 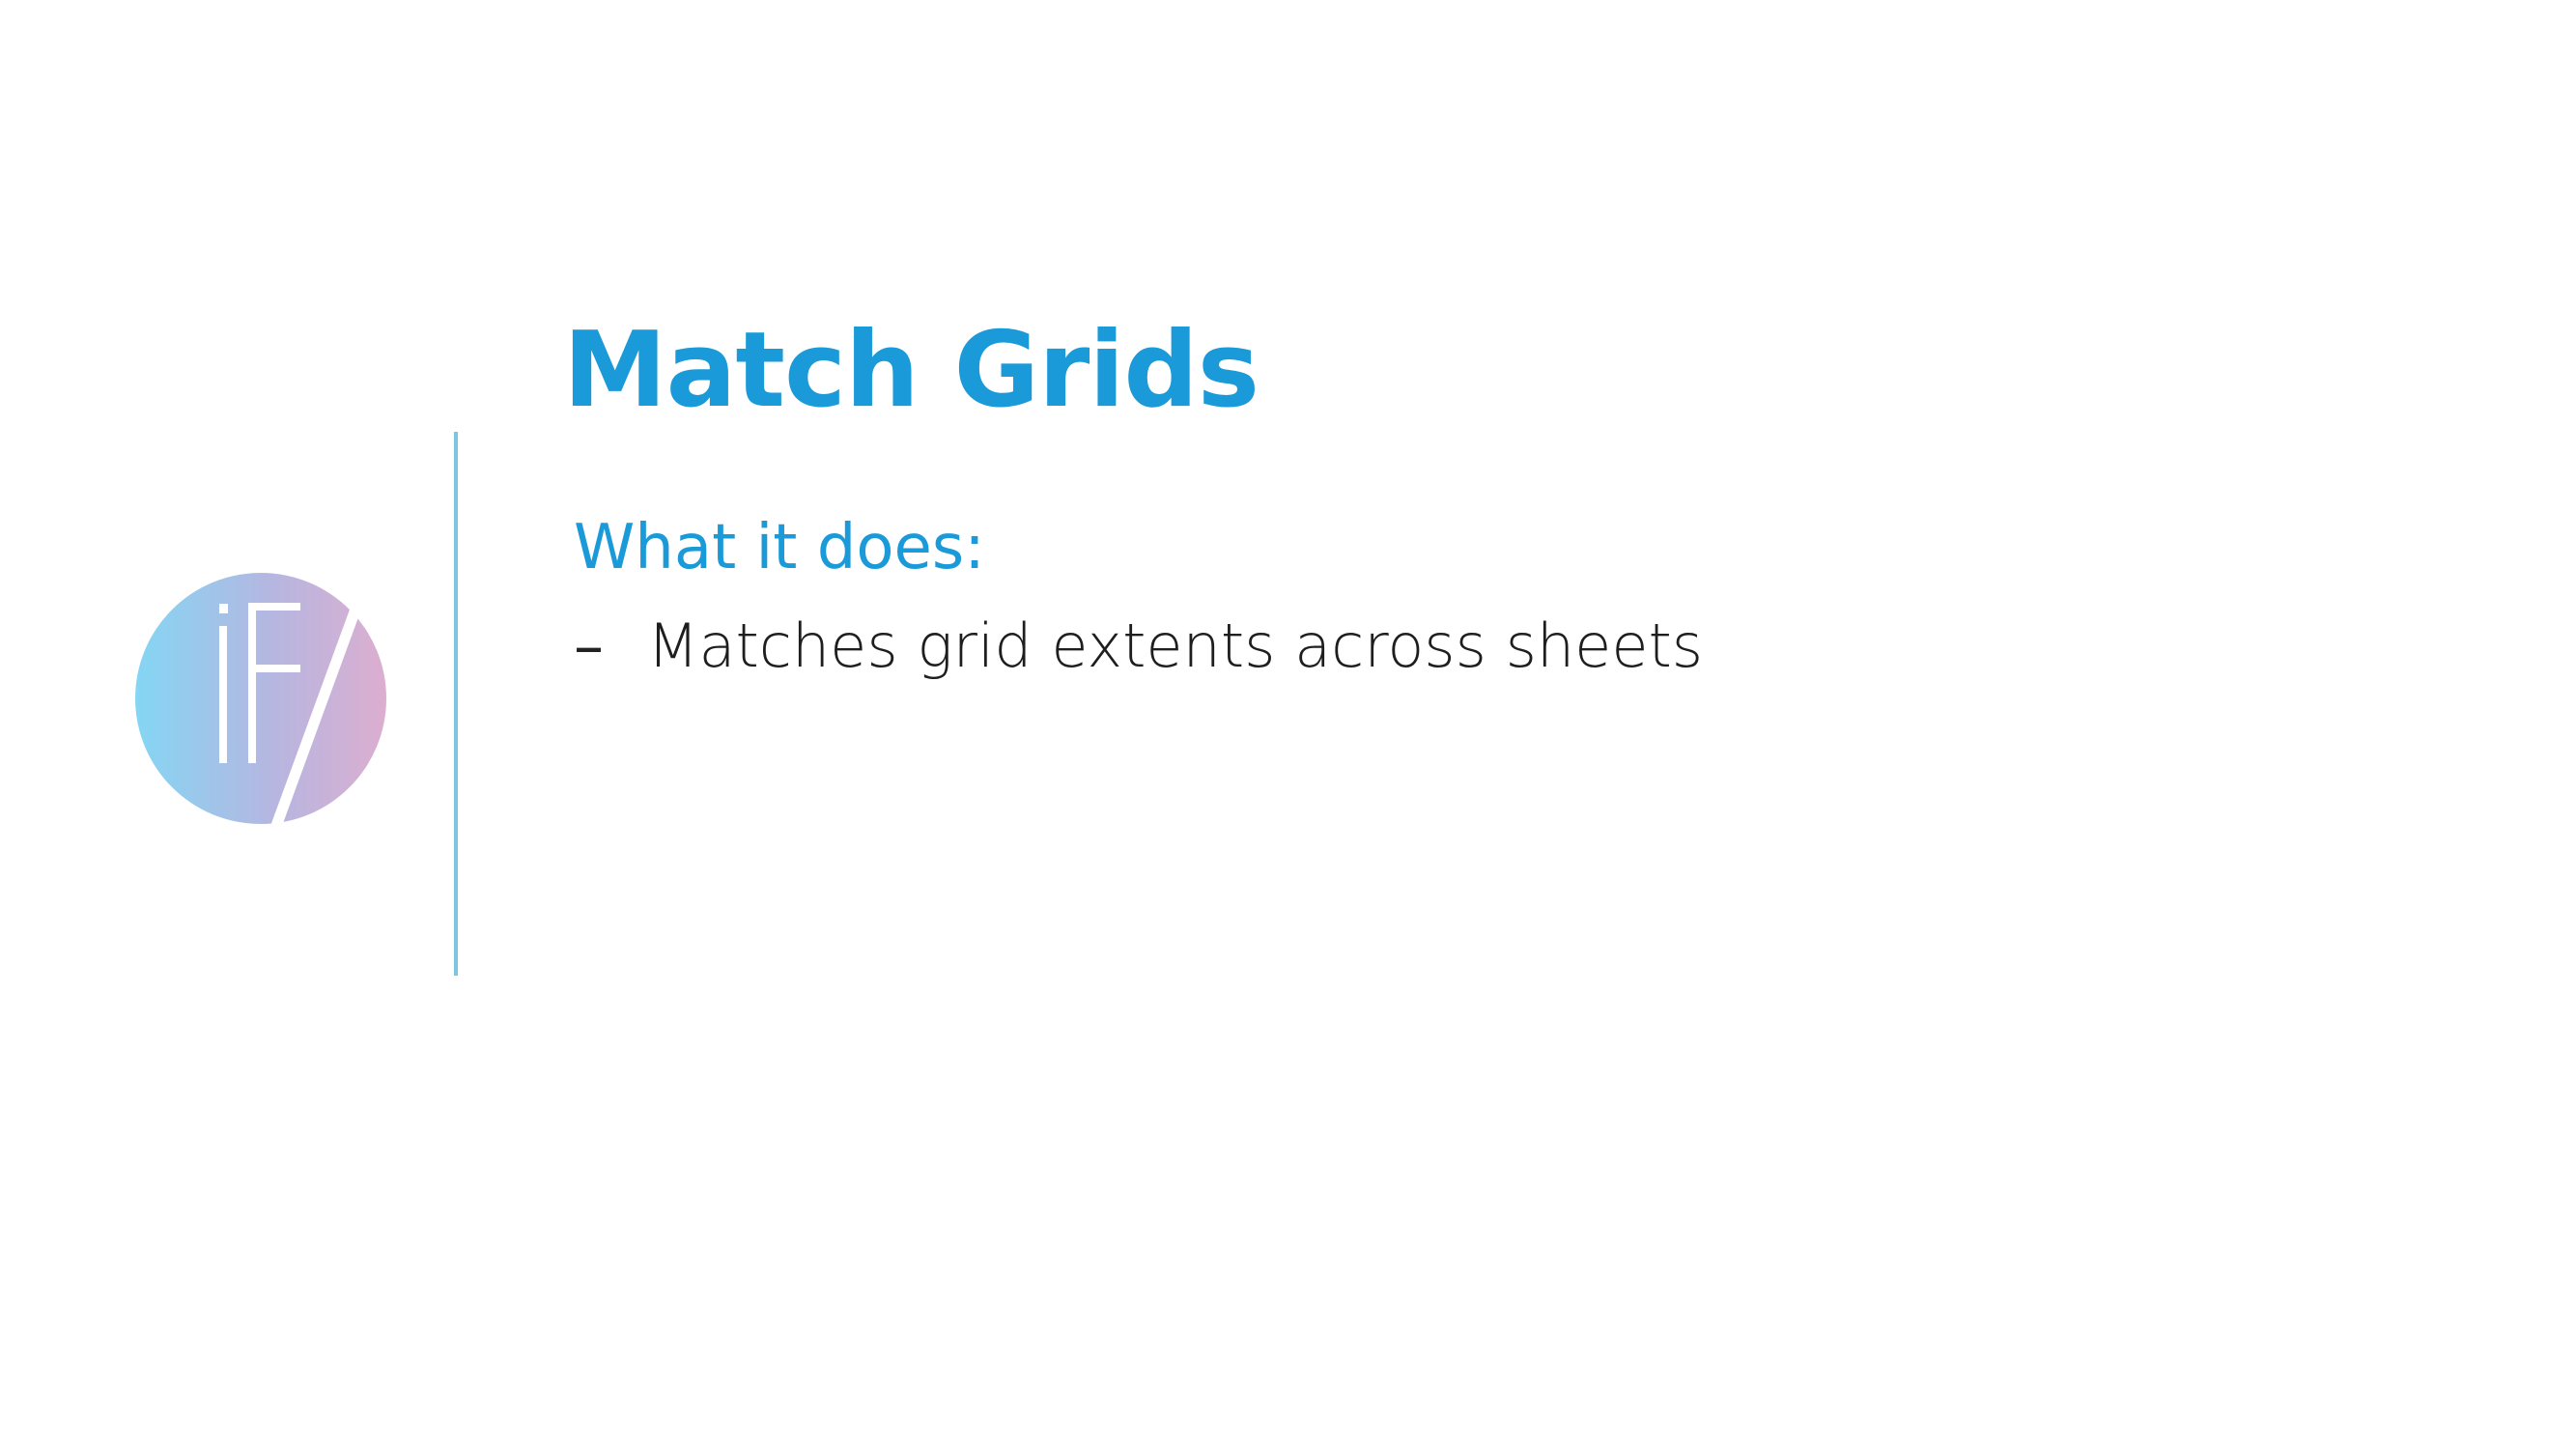 What do you see at coordinates (1175, 646) in the screenshot?
I see `bullet-text: Matches grid extents across sheets` at bounding box center [1175, 646].